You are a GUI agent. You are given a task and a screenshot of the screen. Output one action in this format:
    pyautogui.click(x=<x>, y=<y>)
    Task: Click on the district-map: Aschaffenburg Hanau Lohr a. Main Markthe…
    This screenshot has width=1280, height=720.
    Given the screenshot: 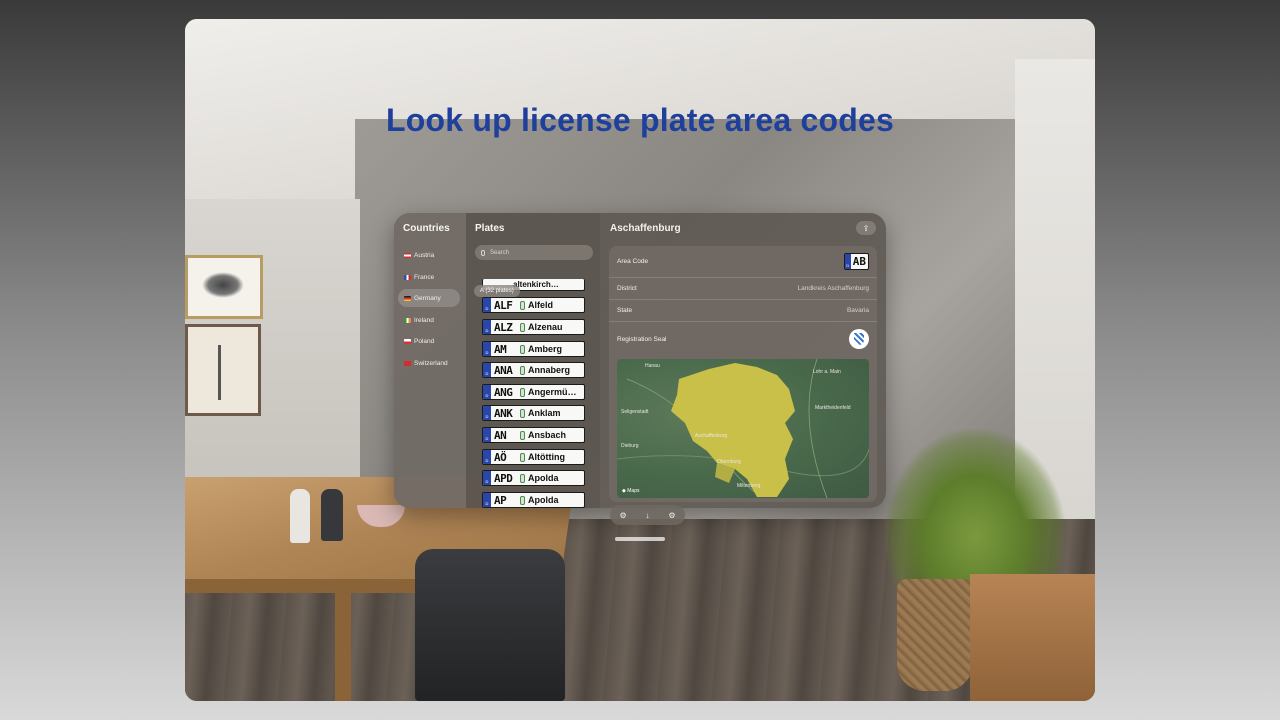 What is the action you would take?
    pyautogui.click(x=743, y=428)
    